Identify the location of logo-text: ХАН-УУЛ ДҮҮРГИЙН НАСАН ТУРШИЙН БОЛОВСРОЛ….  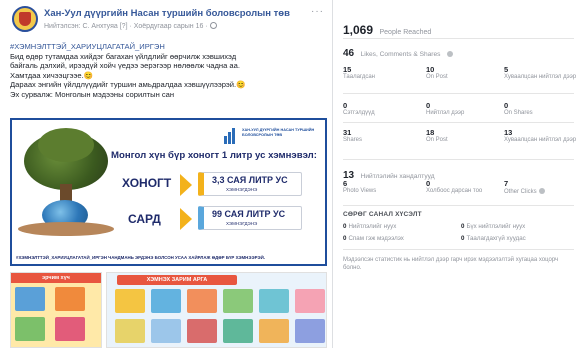
(278, 132).